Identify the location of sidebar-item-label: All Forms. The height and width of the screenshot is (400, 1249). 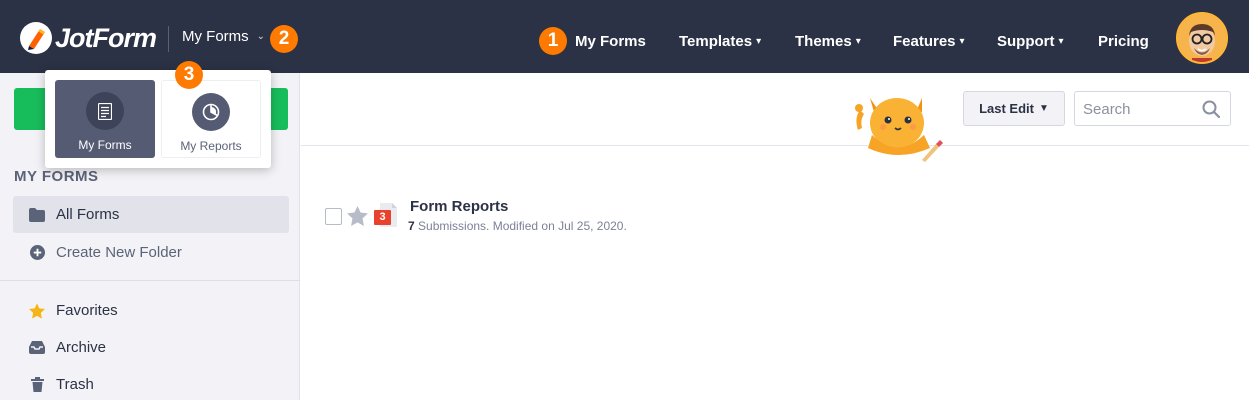
(88, 214).